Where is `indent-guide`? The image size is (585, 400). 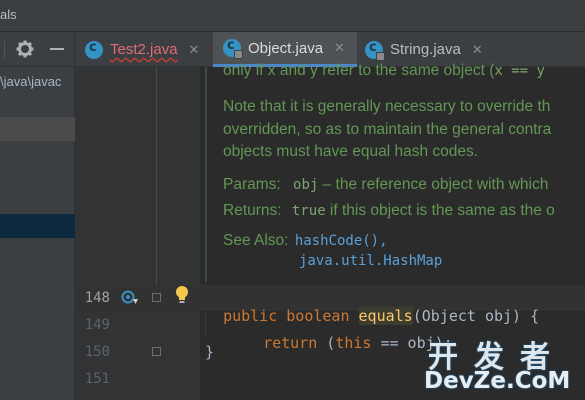
indent-guide is located at coordinates (205, 325).